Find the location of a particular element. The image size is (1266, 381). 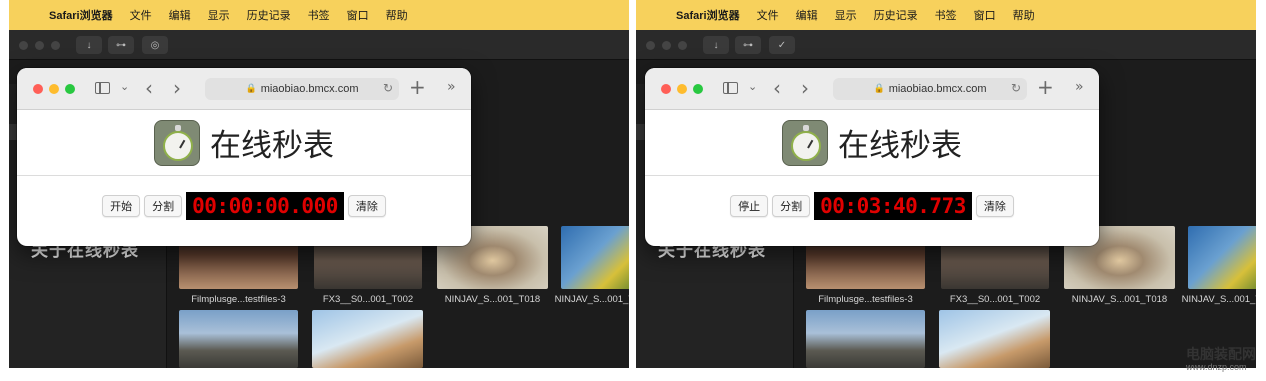

background-app-toolbar: ↓ ⊶ ◎ is located at coordinates (319, 45).